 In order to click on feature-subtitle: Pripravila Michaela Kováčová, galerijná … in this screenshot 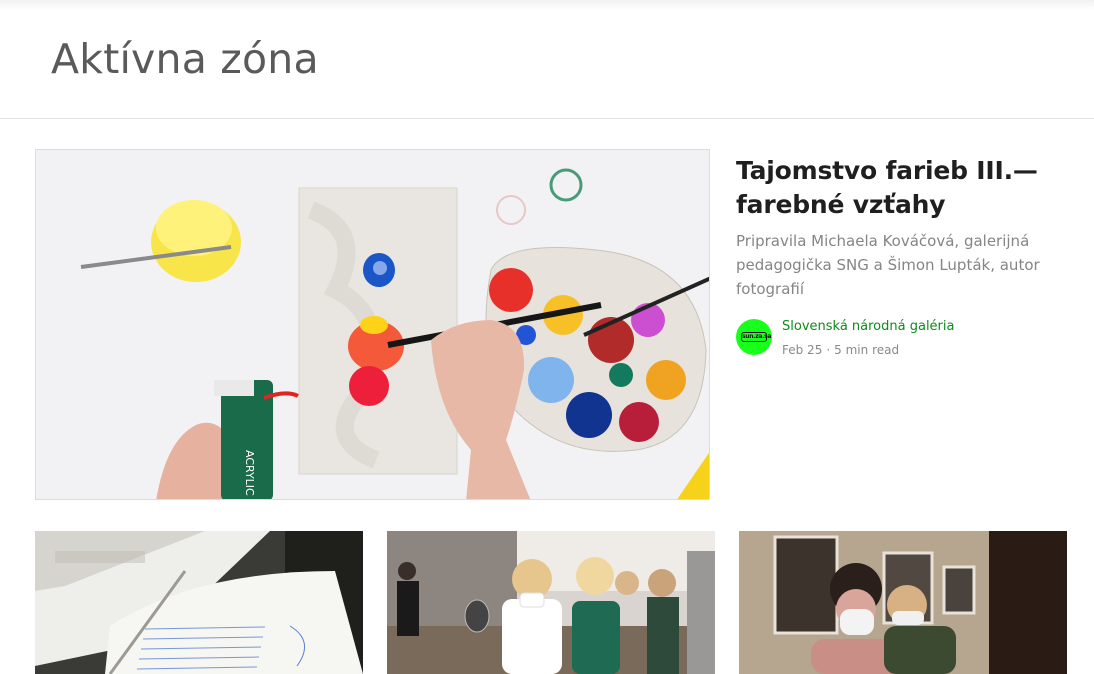, I will do `click(901, 265)`.